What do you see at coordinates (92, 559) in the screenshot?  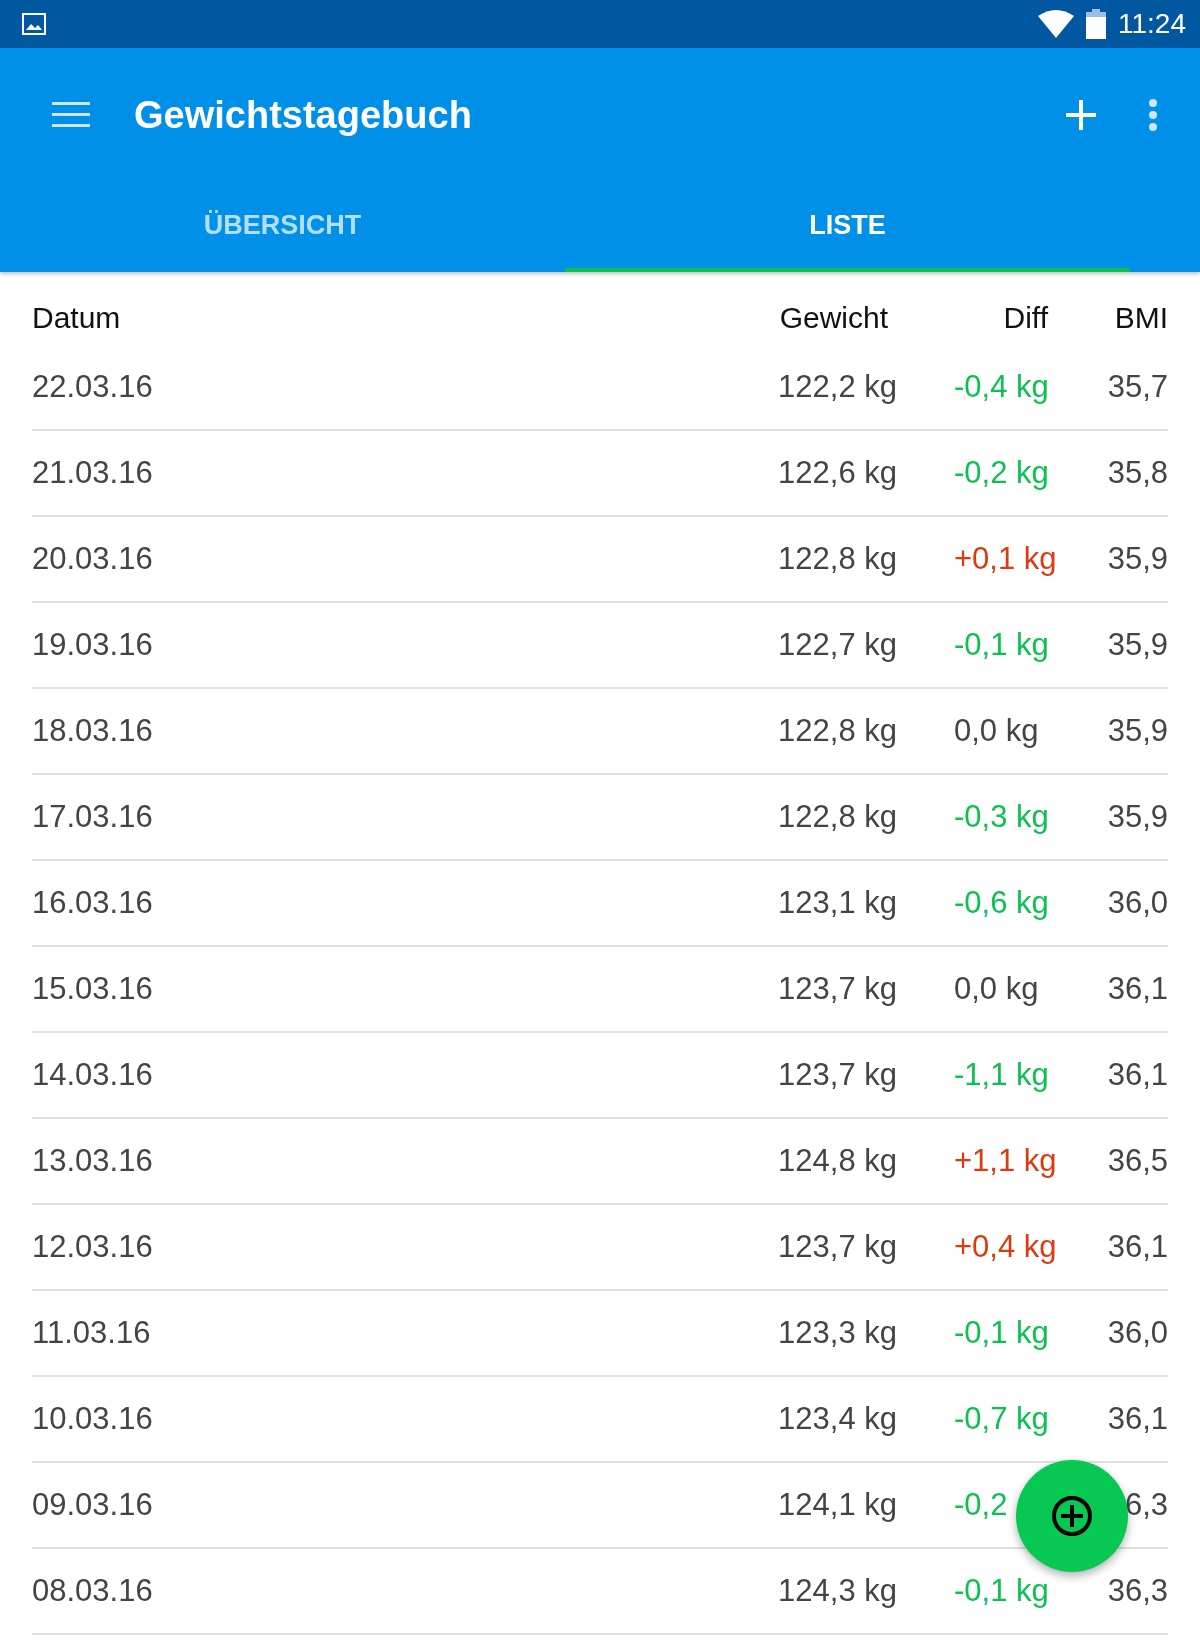 I see `table-cell: 20.03.16` at bounding box center [92, 559].